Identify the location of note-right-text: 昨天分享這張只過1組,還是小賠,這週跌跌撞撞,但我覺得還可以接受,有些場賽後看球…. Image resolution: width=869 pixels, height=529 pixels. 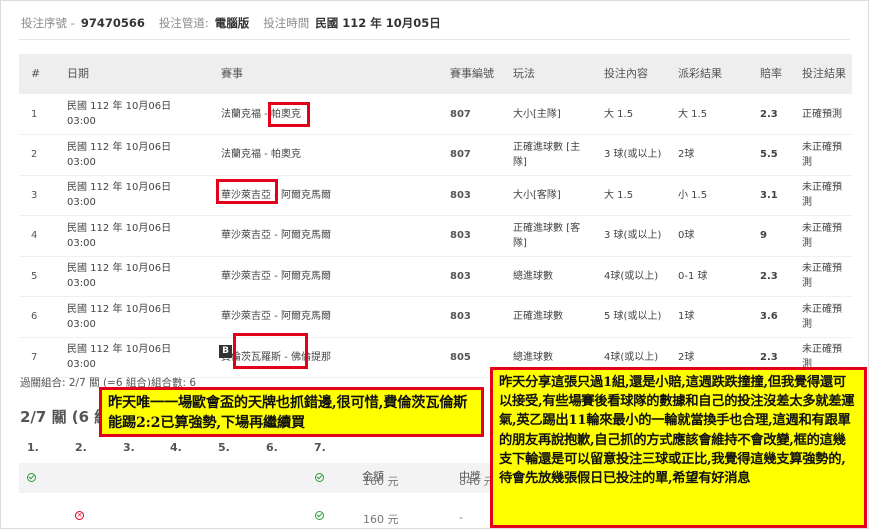
(677, 431).